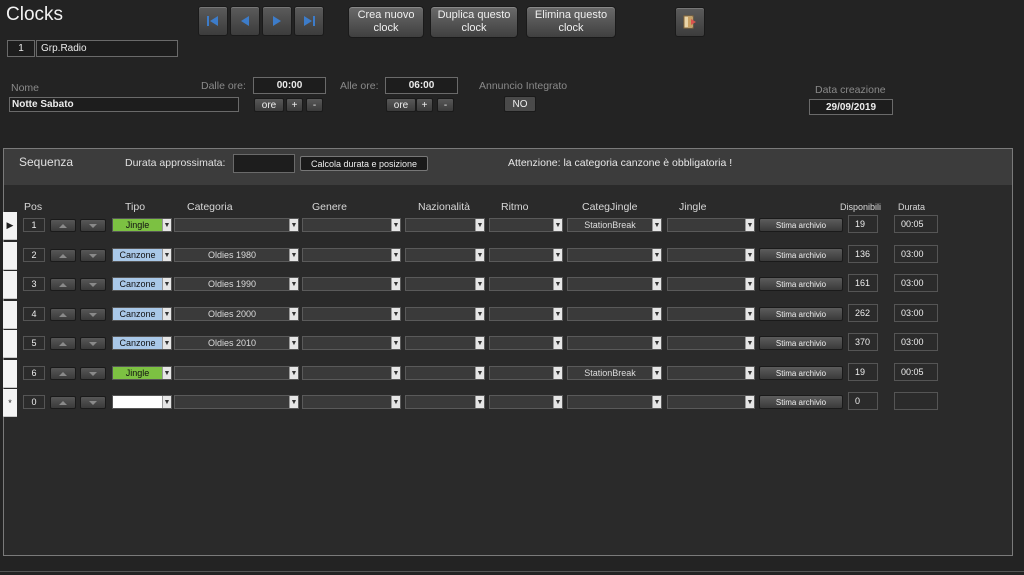  I want to click on dalle-plus-button: +, so click(294, 105).